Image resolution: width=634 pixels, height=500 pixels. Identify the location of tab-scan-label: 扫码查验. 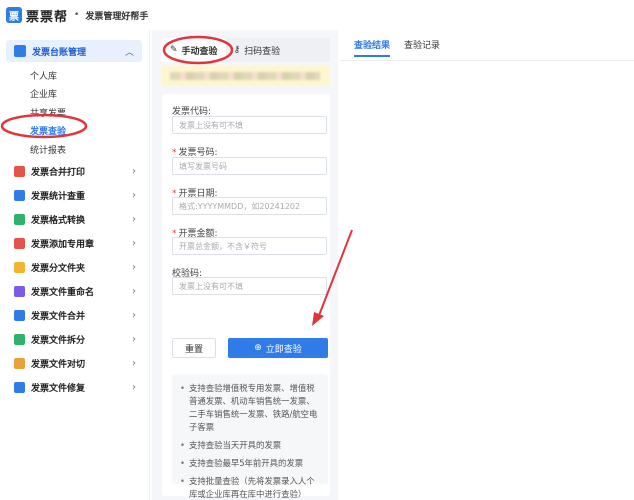
(262, 51).